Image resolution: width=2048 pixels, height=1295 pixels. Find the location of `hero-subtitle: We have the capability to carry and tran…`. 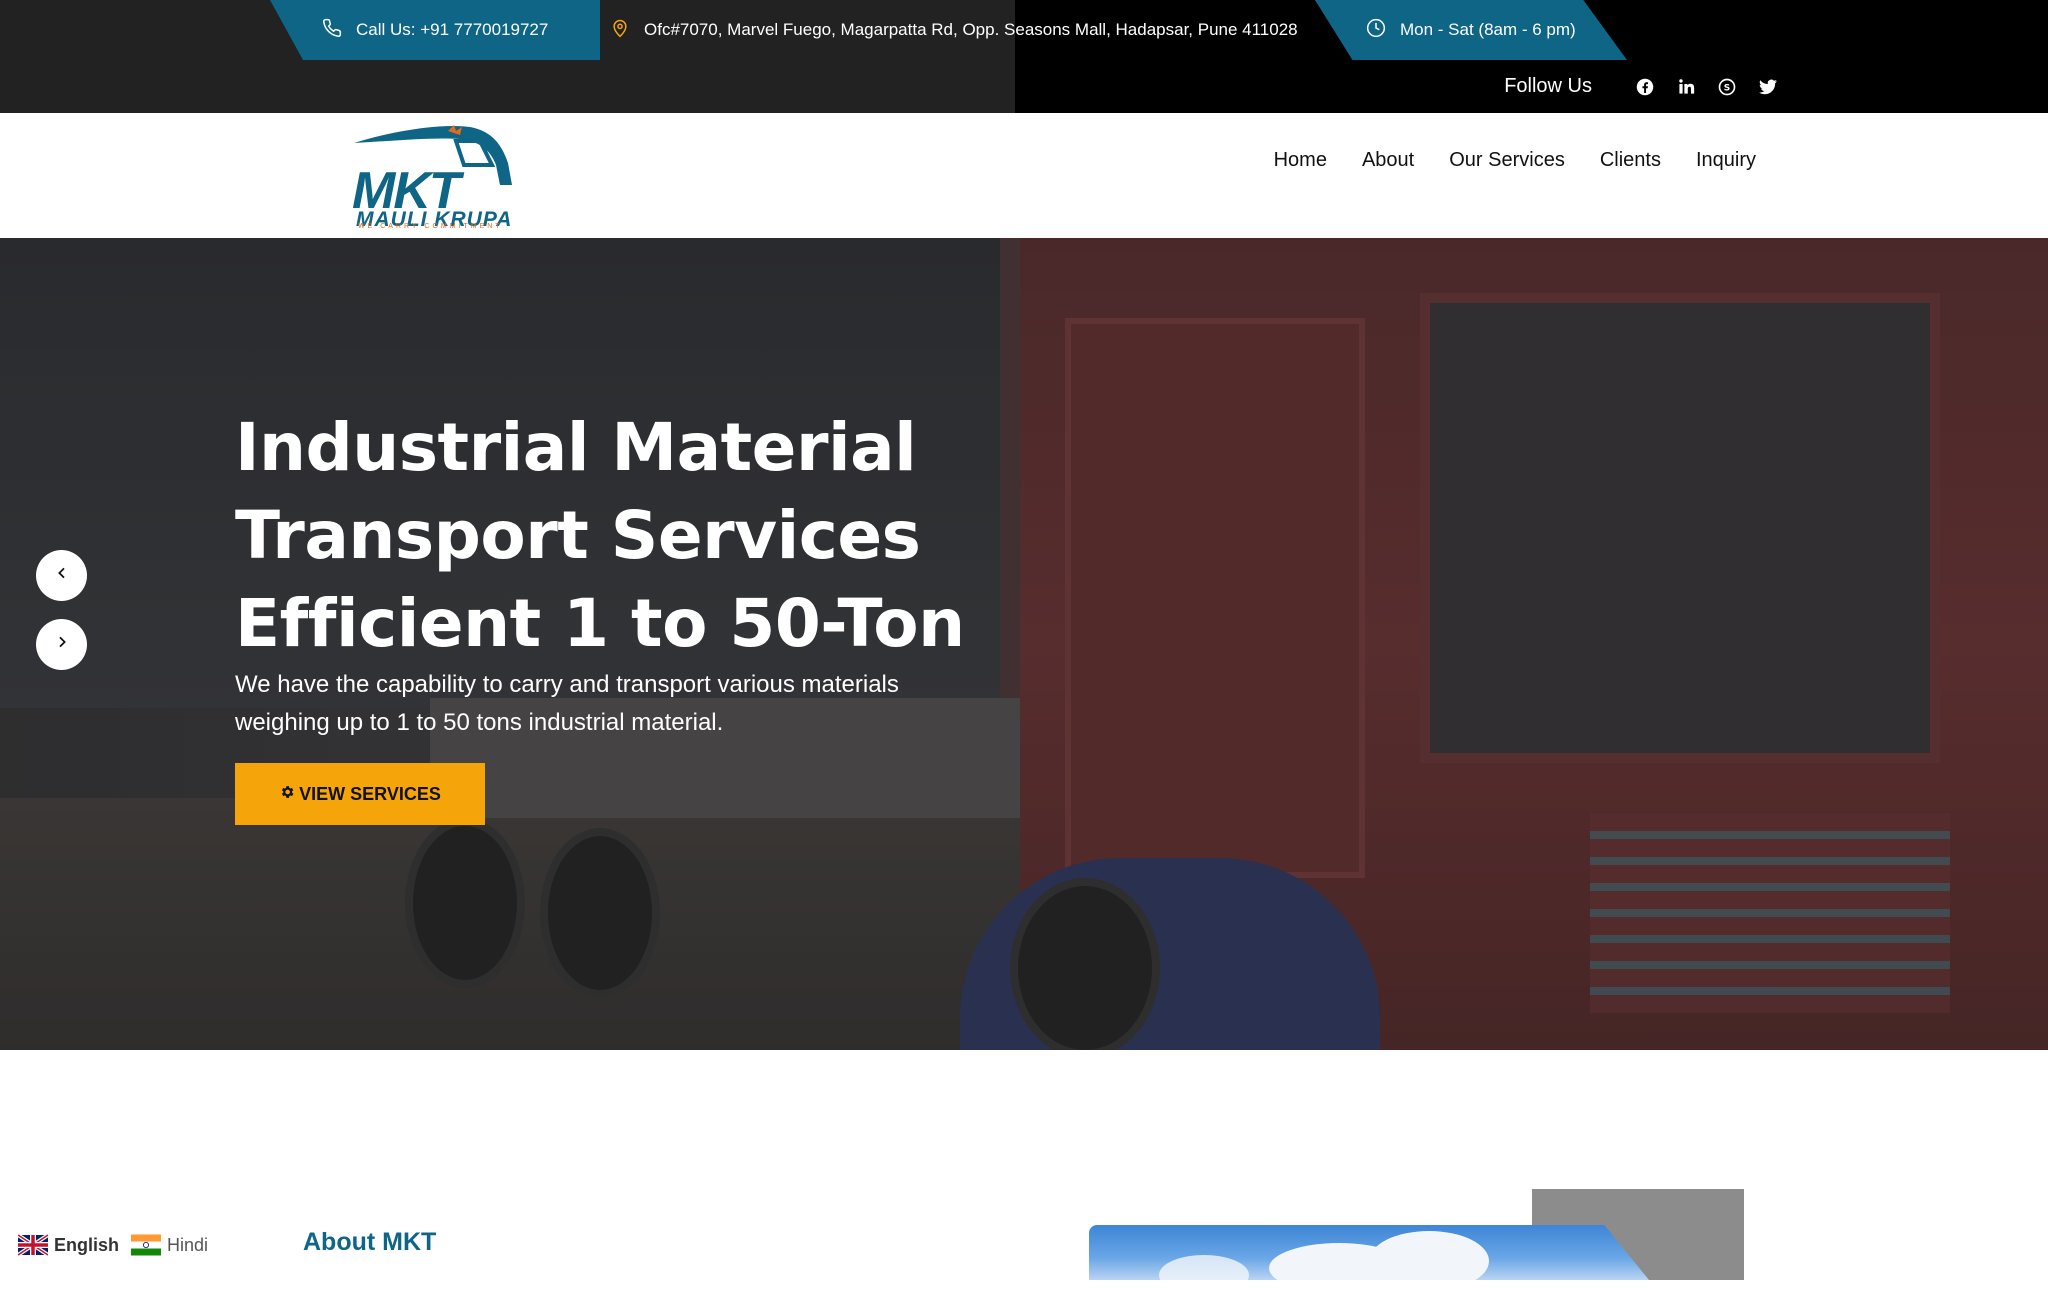

hero-subtitle: We have the capability to carry and tran… is located at coordinates (567, 703).